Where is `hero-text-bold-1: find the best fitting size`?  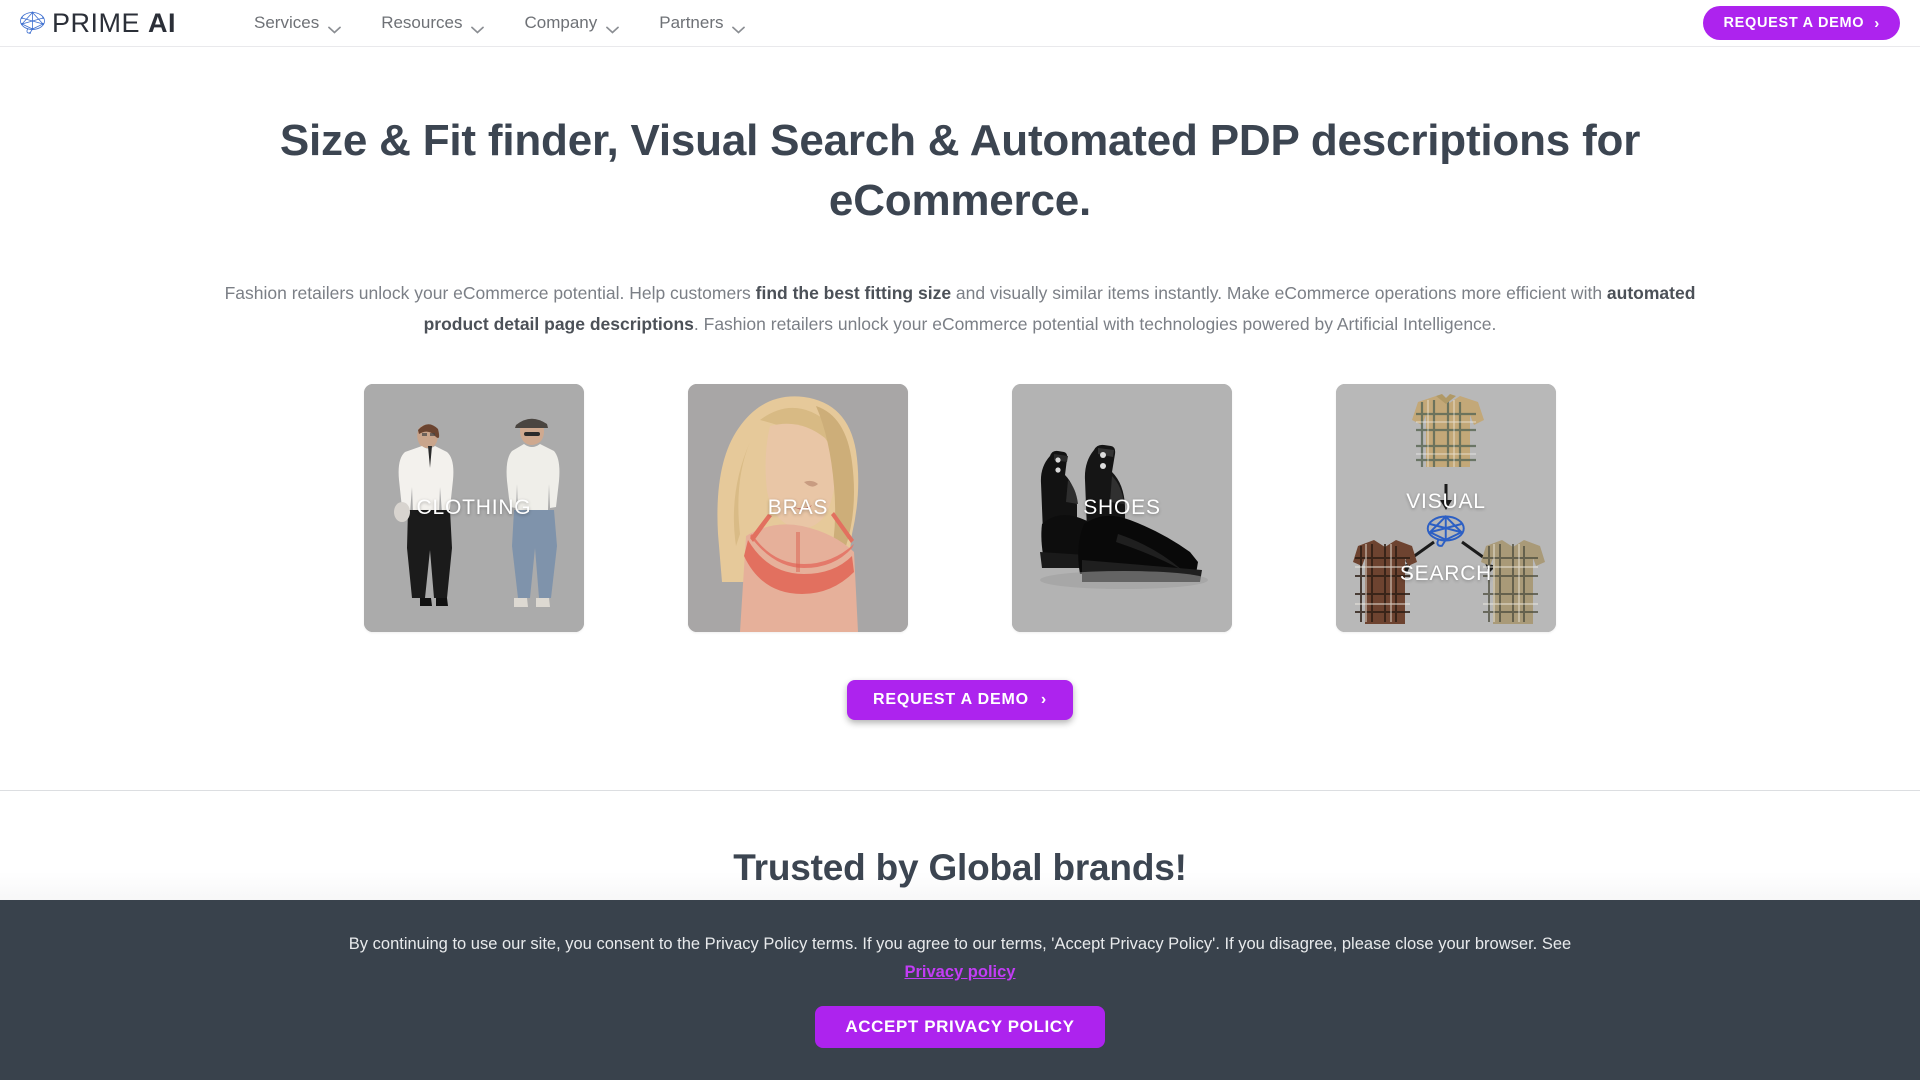 hero-text-bold-1: find the best fitting size is located at coordinates (853, 292).